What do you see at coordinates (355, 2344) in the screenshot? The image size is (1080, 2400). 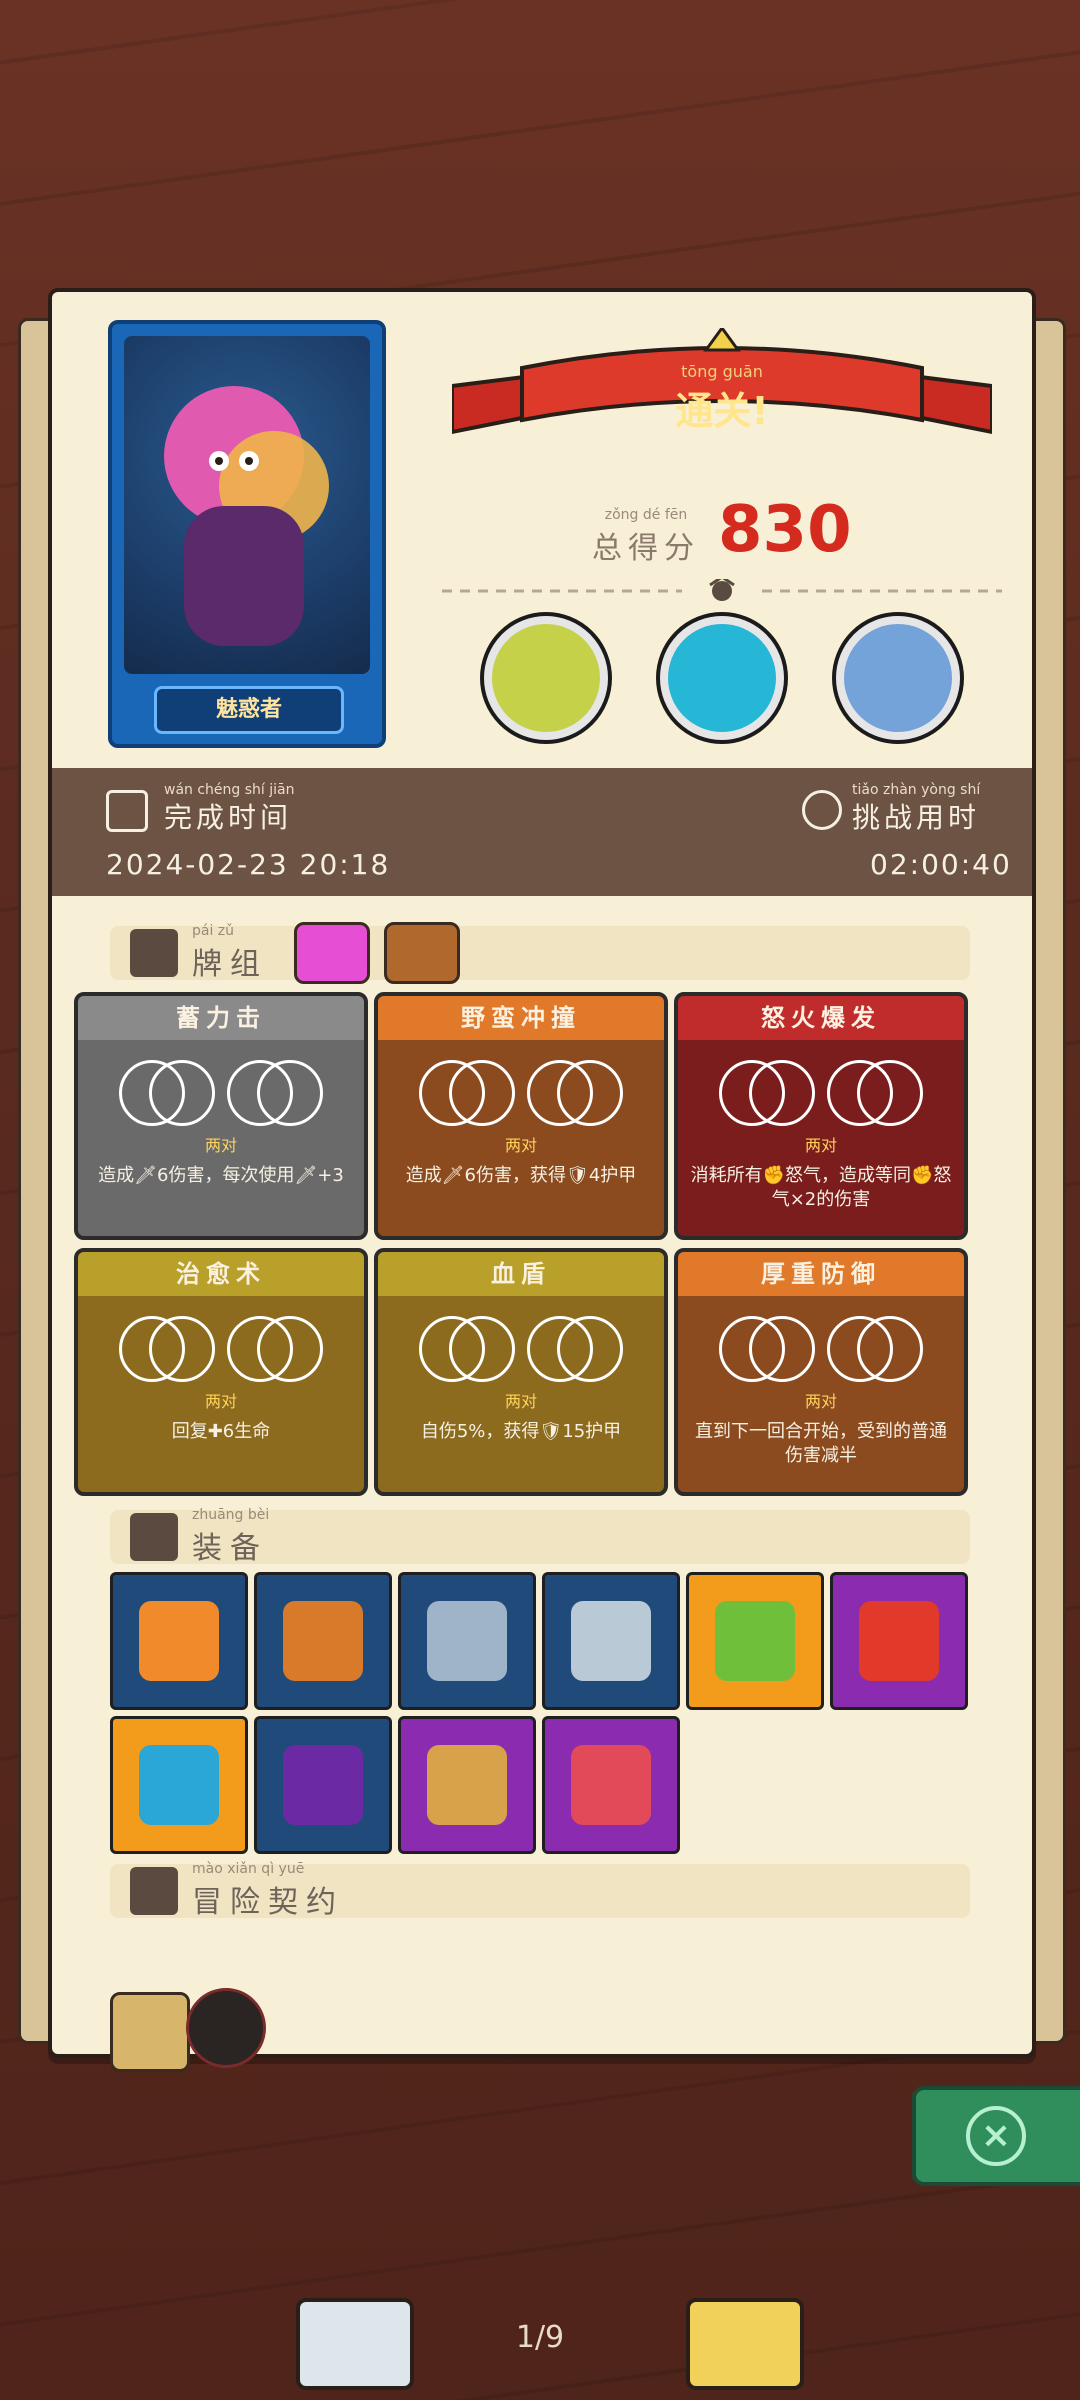 I see `prev-page-button` at bounding box center [355, 2344].